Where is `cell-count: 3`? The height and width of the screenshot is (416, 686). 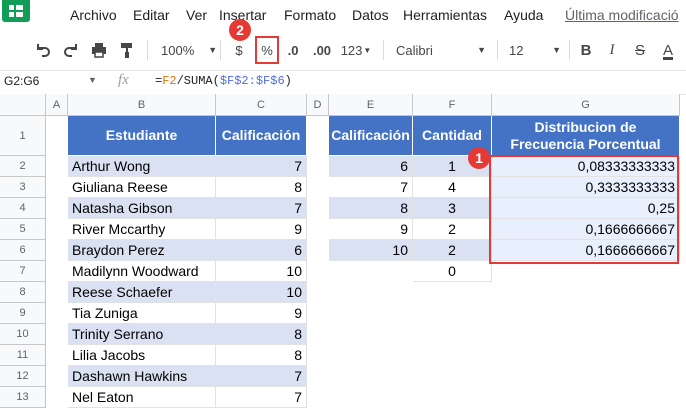
cell-count: 3 is located at coordinates (452, 208).